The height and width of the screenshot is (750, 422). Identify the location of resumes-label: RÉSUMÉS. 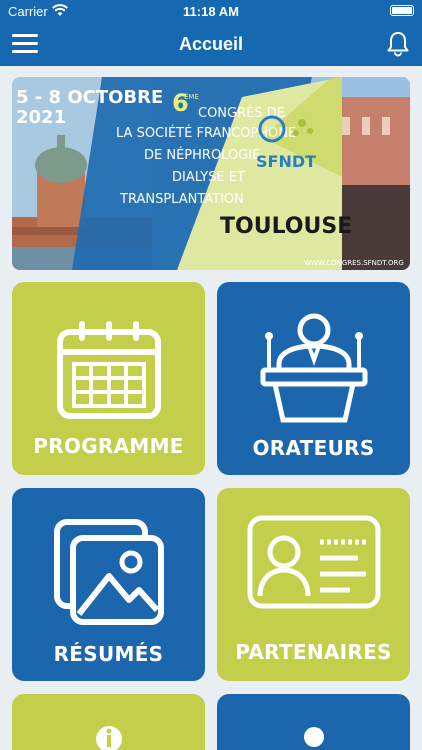
(108, 654).